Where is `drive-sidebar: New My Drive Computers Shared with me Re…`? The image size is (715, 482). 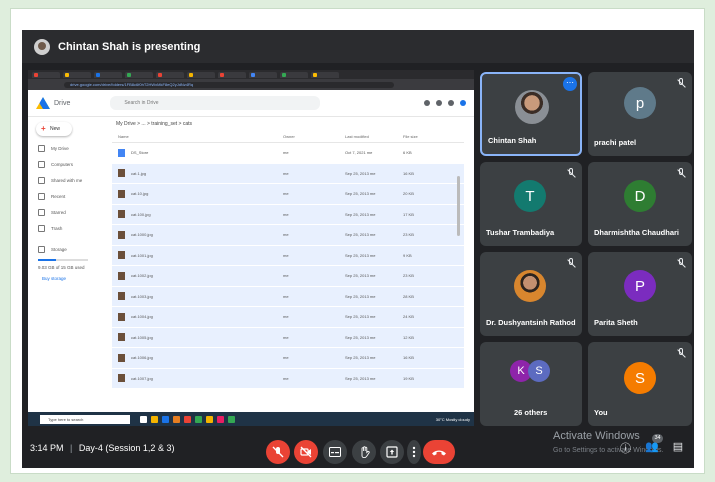
drive-sidebar: New My Drive Computers Shared with me Re… is located at coordinates (69, 271).